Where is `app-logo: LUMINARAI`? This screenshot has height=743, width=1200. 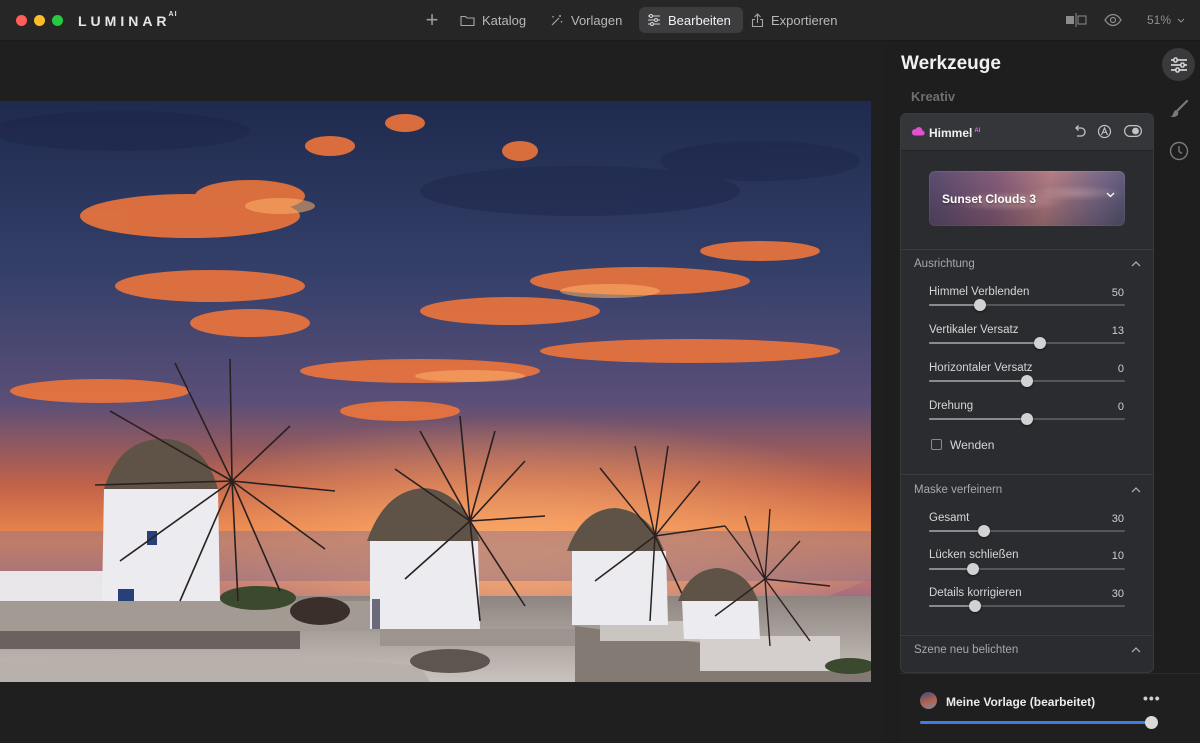
app-logo: LUMINARAI is located at coordinates (128, 20).